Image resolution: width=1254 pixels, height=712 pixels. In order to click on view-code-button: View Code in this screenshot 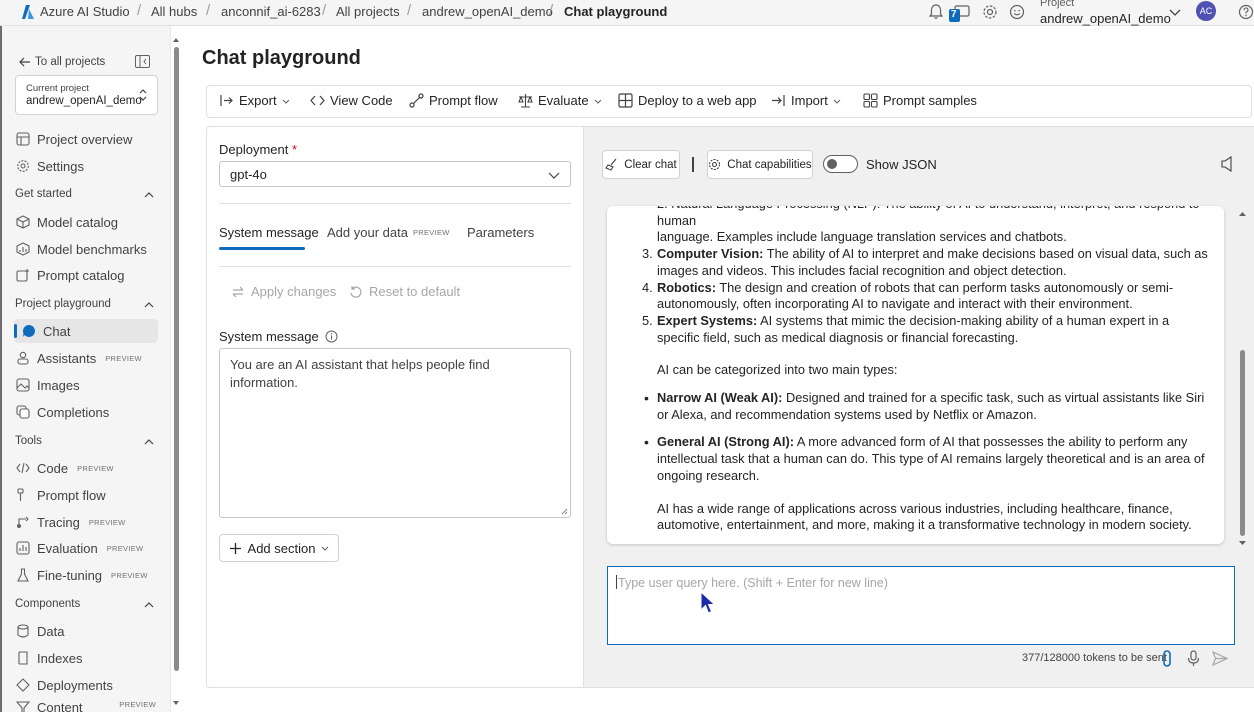, I will do `click(351, 100)`.